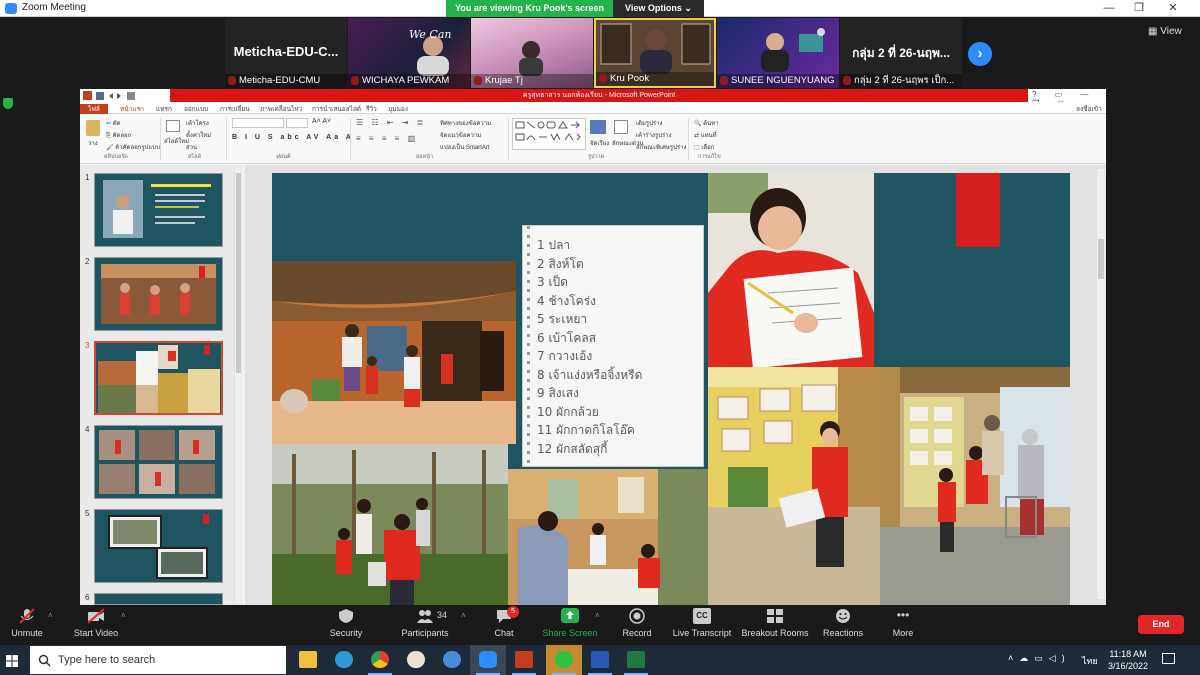 The height and width of the screenshot is (675, 1200). I want to click on system-tray-icons: ˄☁▭◁), so click(1039, 658).